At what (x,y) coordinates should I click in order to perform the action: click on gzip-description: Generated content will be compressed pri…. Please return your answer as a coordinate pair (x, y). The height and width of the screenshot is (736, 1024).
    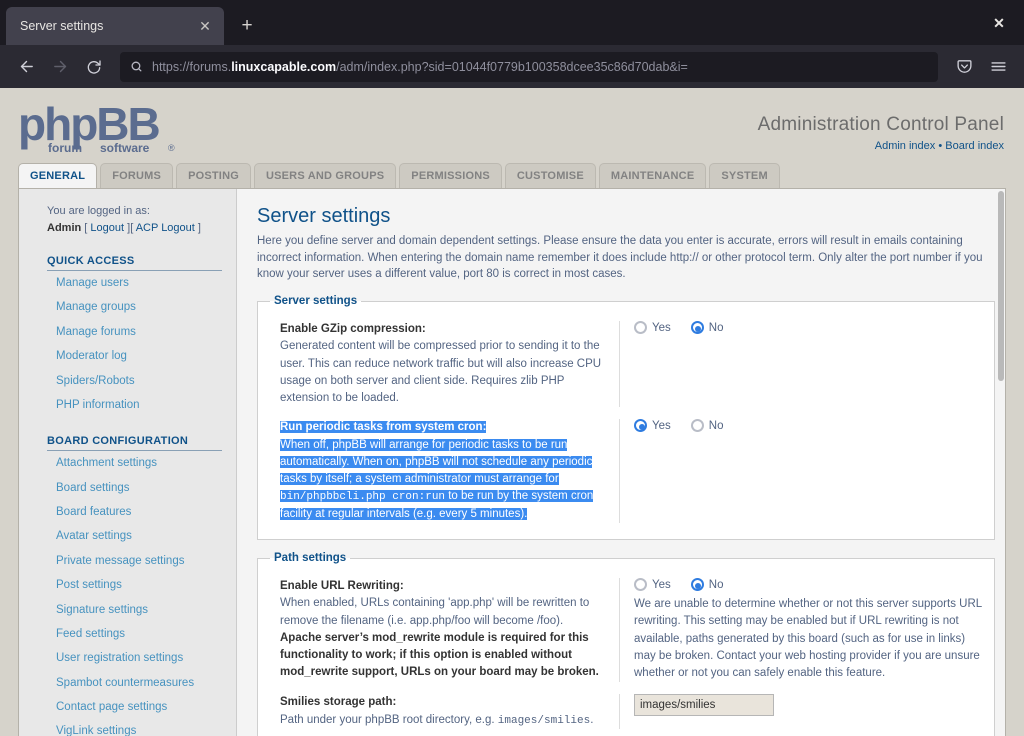
    Looking at the image, I should click on (441, 372).